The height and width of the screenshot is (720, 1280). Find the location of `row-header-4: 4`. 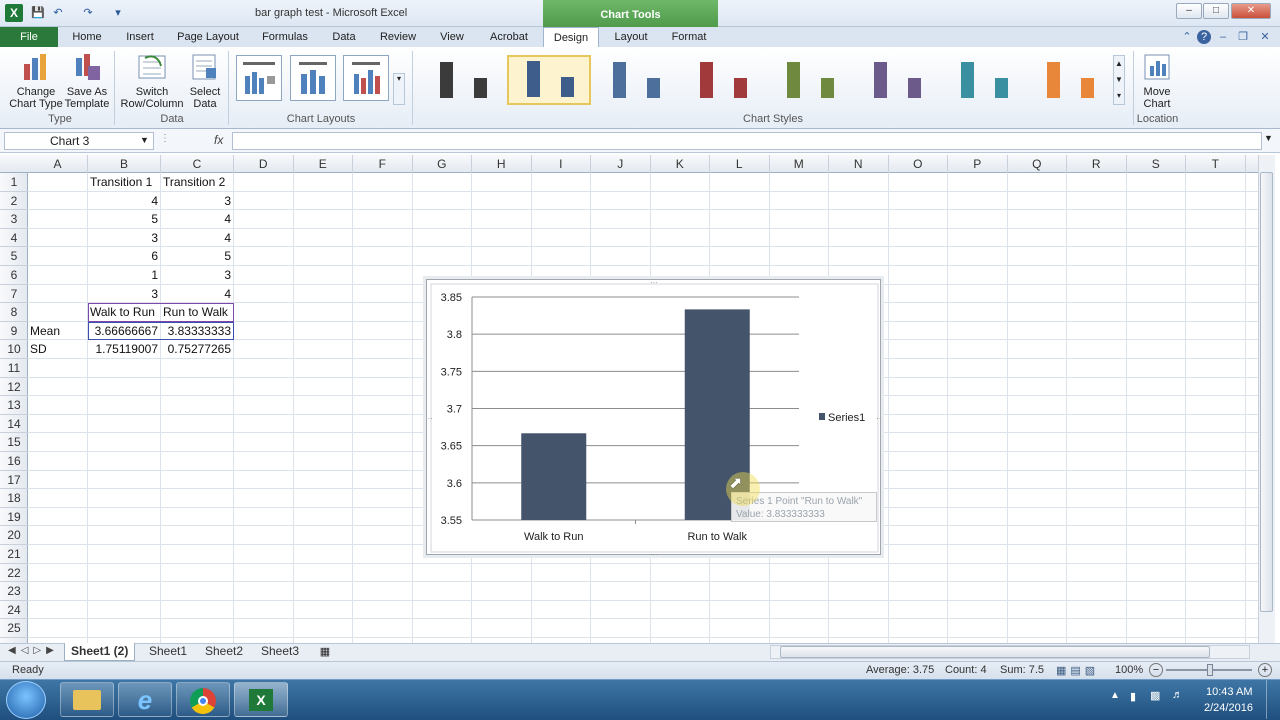

row-header-4: 4 is located at coordinates (14, 238).